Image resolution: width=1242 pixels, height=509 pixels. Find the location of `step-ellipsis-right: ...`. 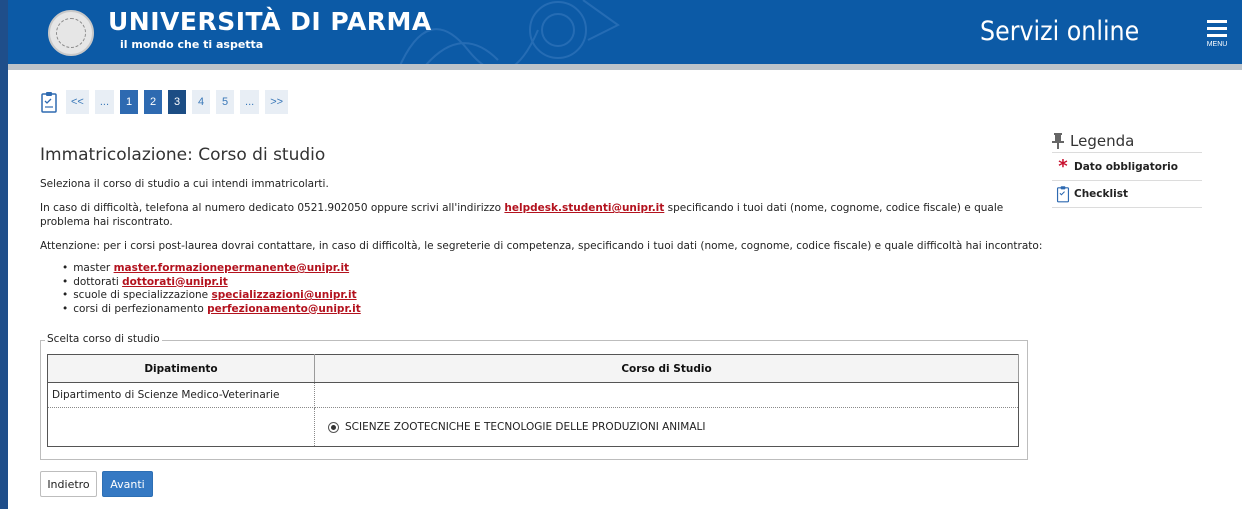

step-ellipsis-right: ... is located at coordinates (250, 102).